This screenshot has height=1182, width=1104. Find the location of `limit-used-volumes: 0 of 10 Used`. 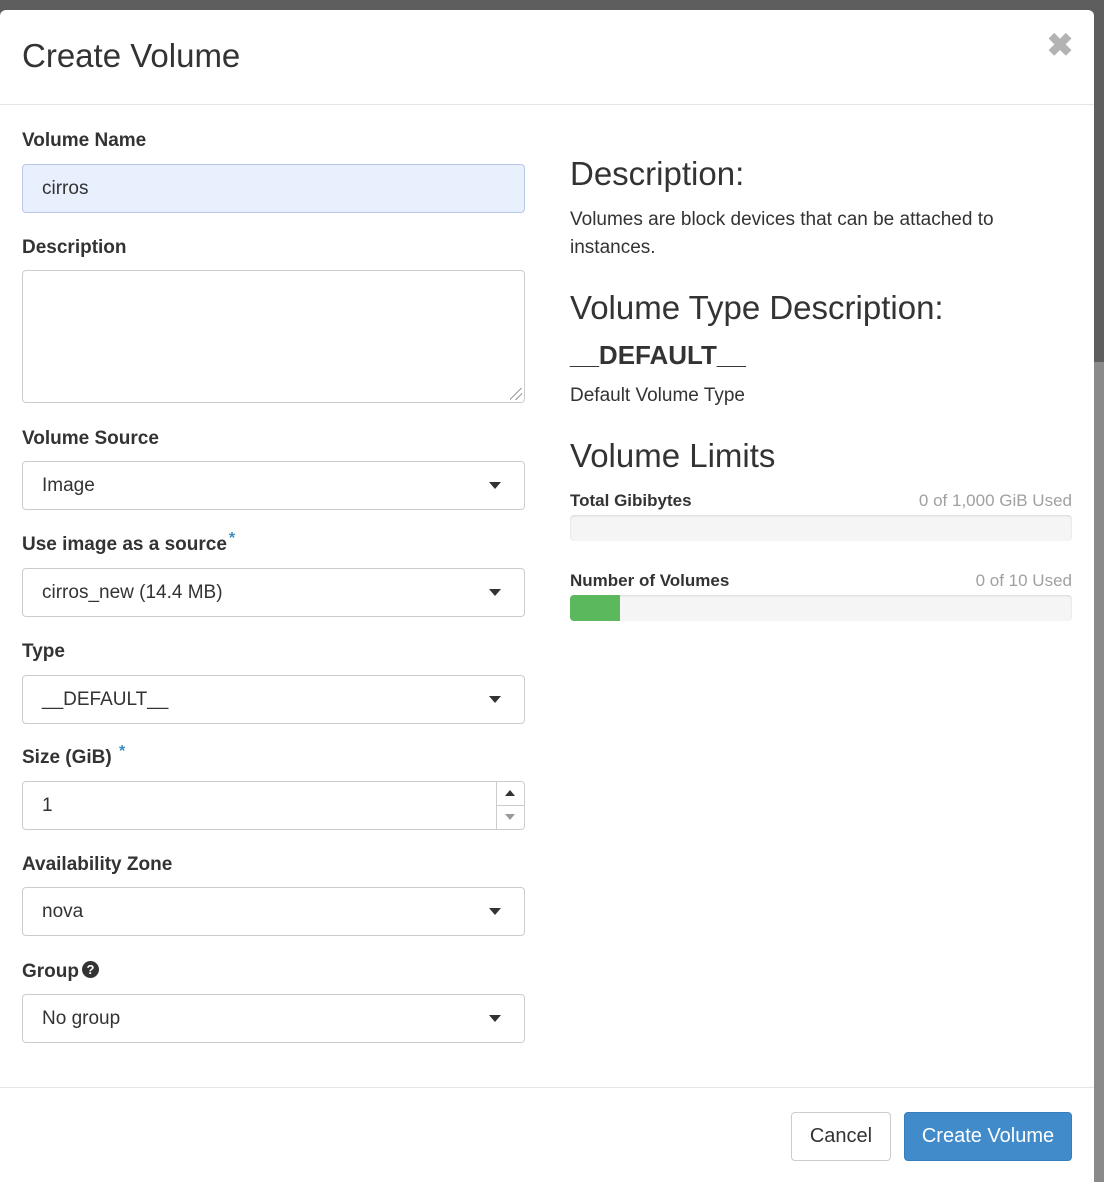

limit-used-volumes: 0 of 10 Used is located at coordinates (1023, 580).